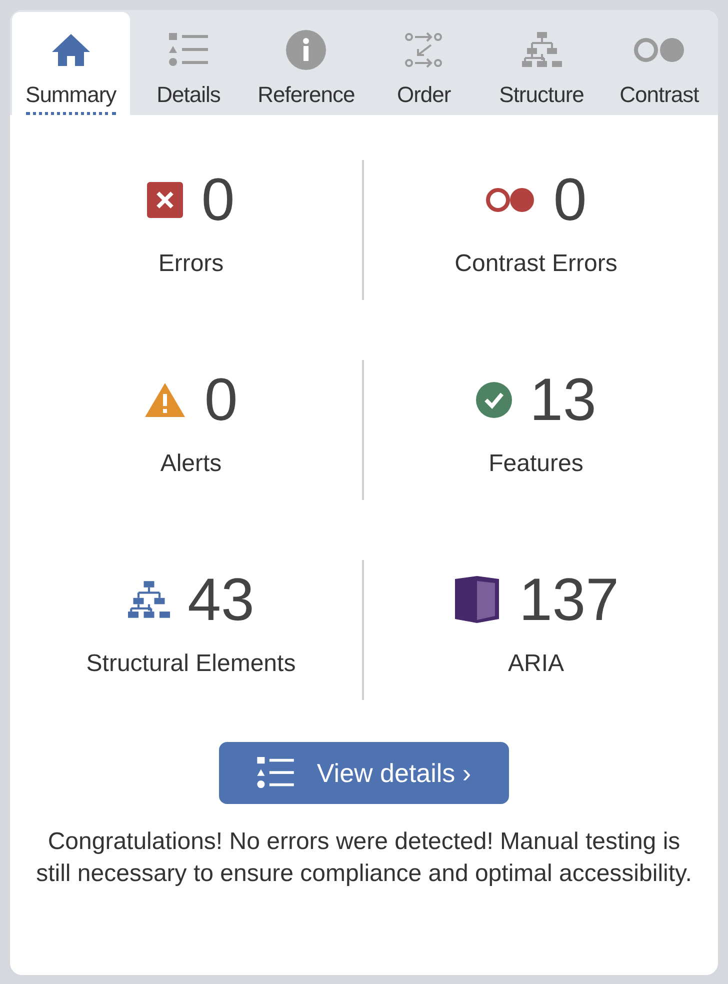 The width and height of the screenshot is (728, 984). I want to click on tab: Contrast, so click(659, 63).